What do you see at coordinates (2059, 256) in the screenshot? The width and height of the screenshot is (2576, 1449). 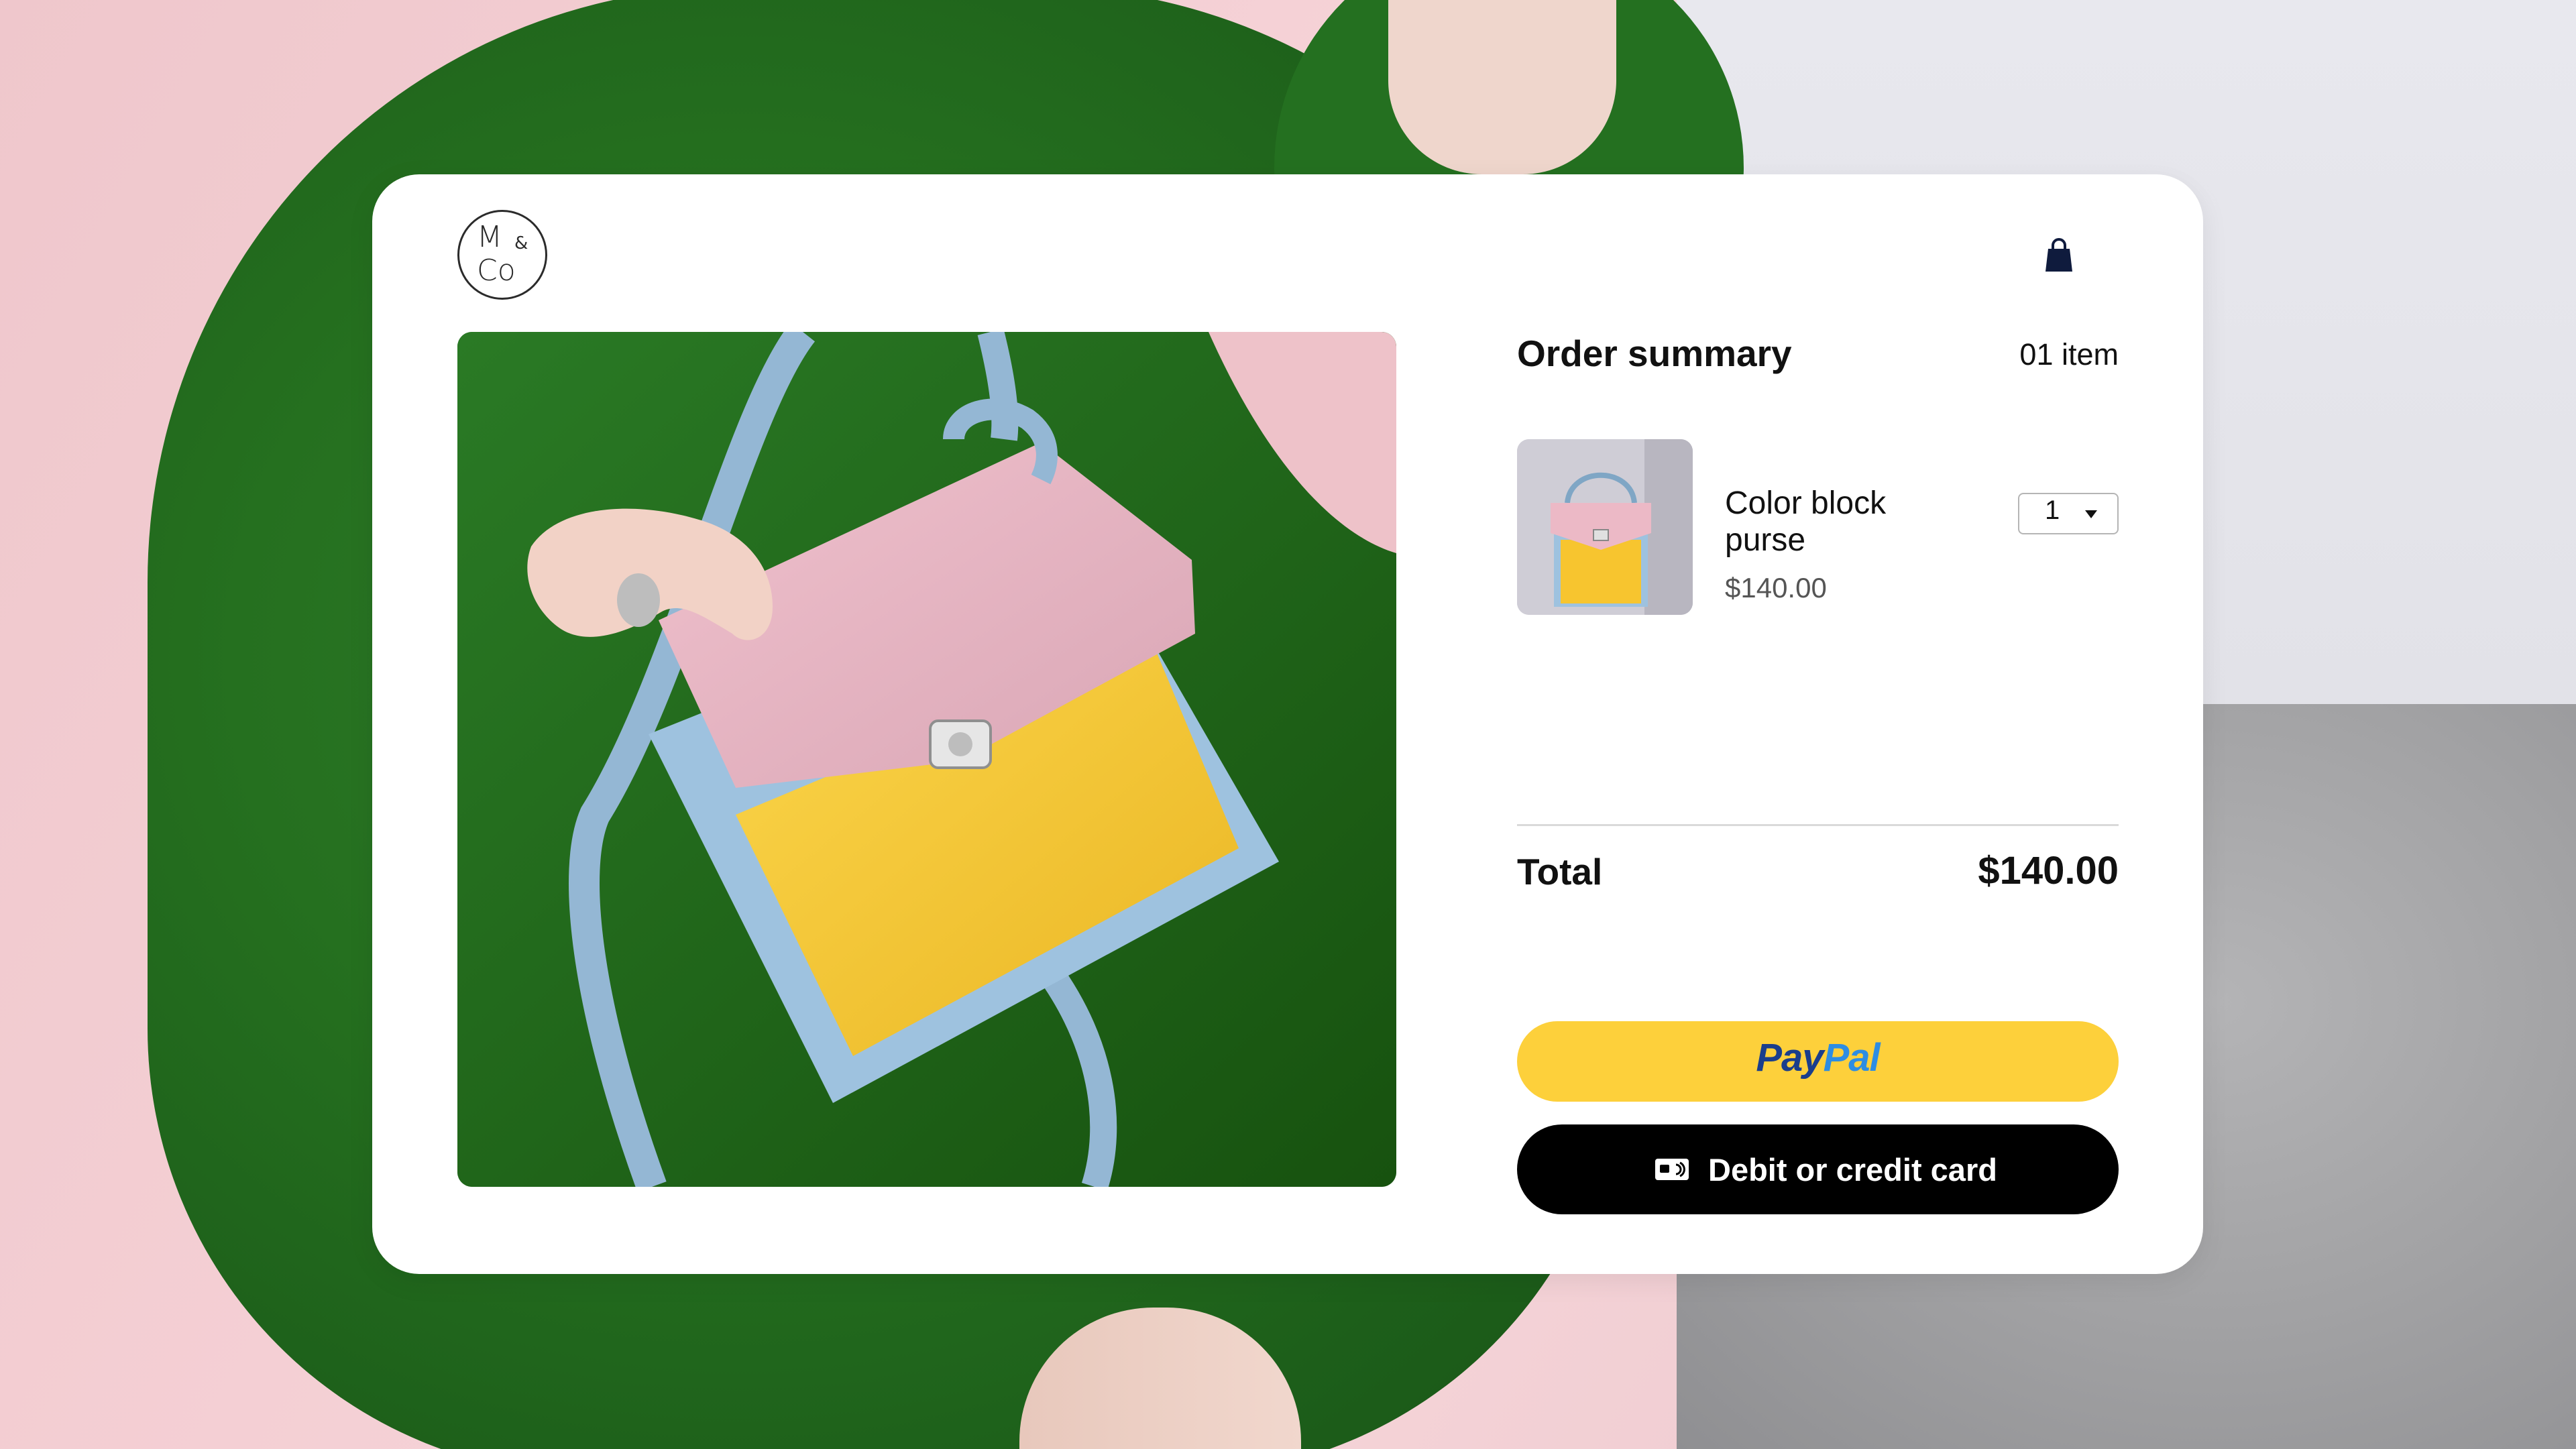 I see `cart-bag-icon` at bounding box center [2059, 256].